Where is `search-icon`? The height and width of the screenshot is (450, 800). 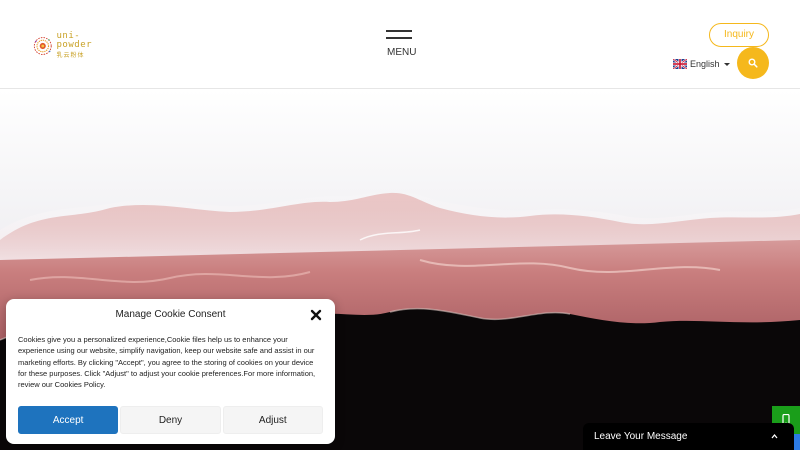
search-icon is located at coordinates (753, 63).